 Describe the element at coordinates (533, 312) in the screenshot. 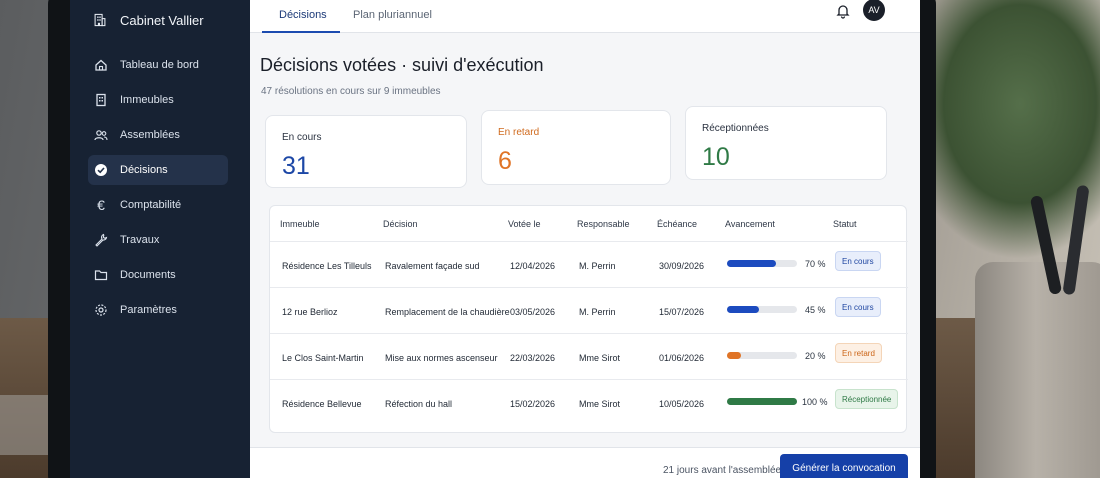

I see `cell-votee: 03/05/2026` at that location.